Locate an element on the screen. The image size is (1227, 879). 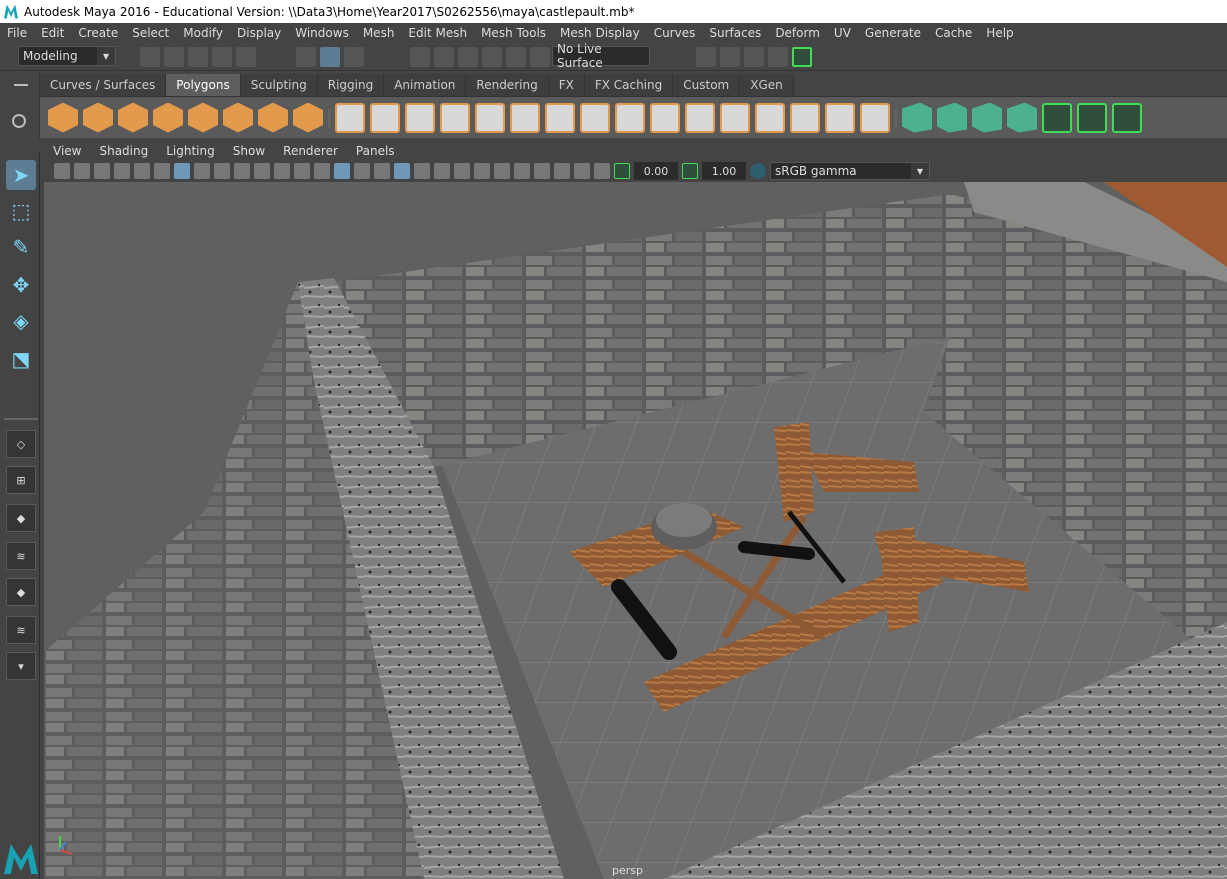
snap-curve-icon is located at coordinates (444, 57).